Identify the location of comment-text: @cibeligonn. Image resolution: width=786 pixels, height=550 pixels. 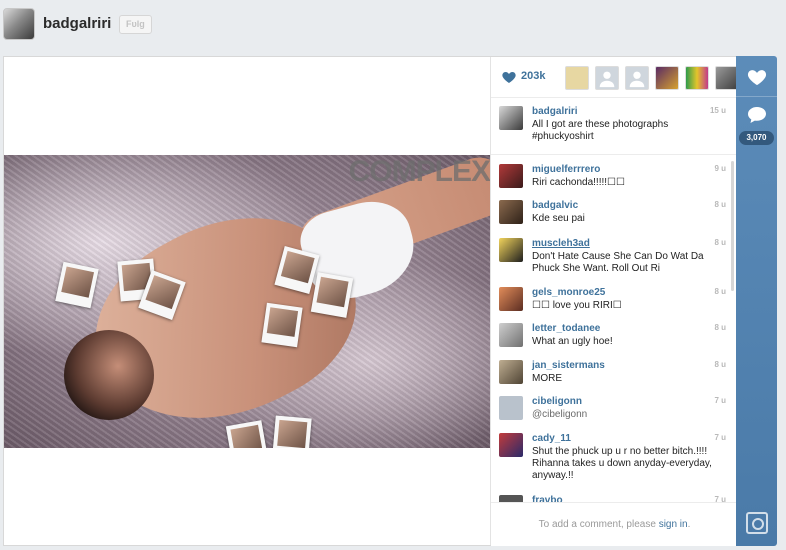
(560, 414).